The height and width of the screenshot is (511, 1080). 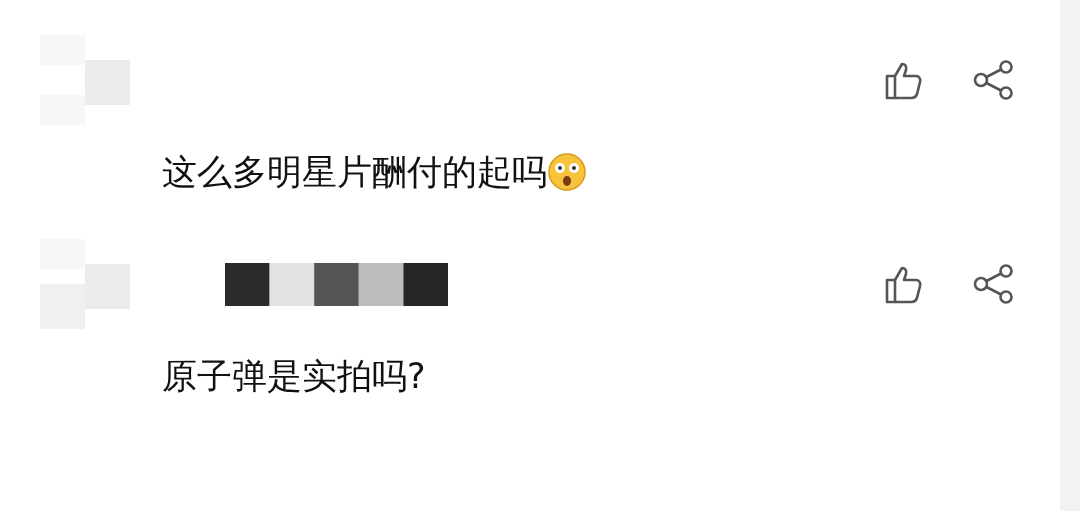 What do you see at coordinates (354, 172) in the screenshot?
I see `comment-text: 这么多明星片酬付的起吗` at bounding box center [354, 172].